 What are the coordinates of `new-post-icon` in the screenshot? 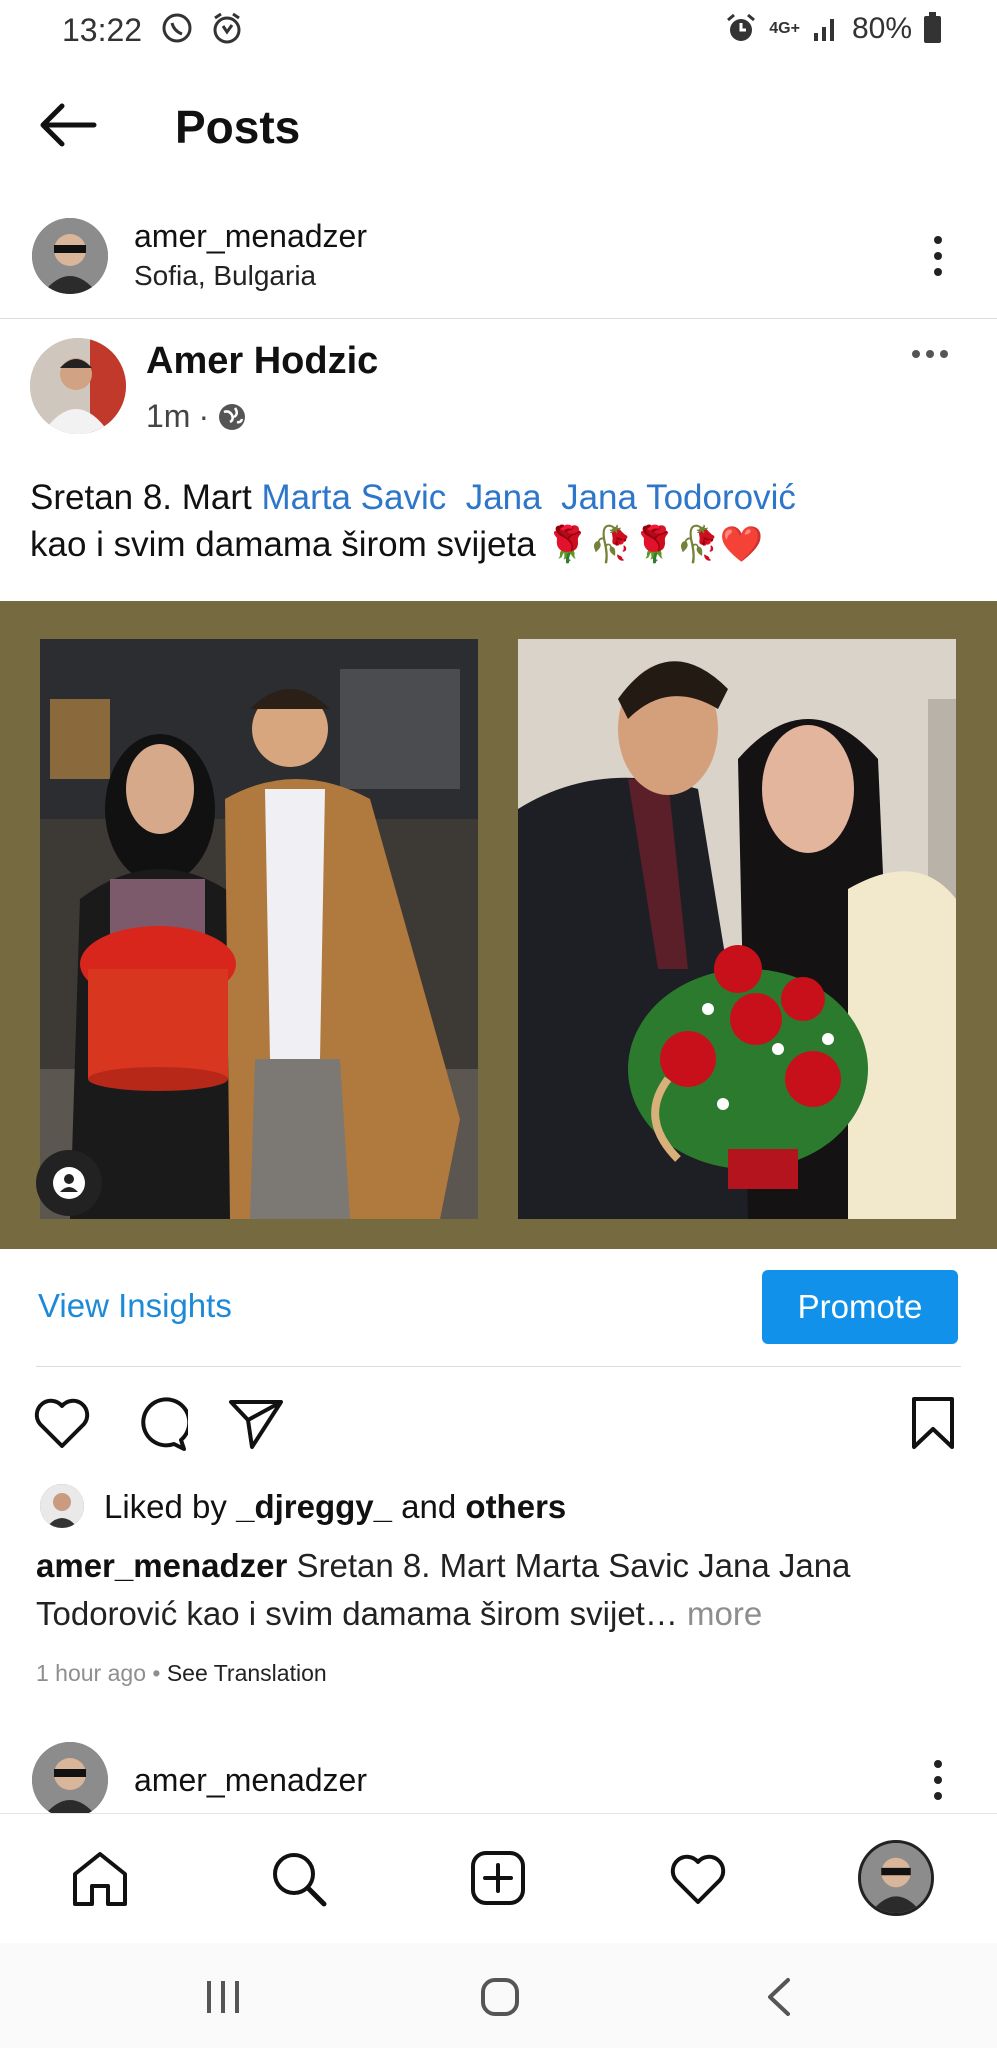 It's located at (498, 1880).